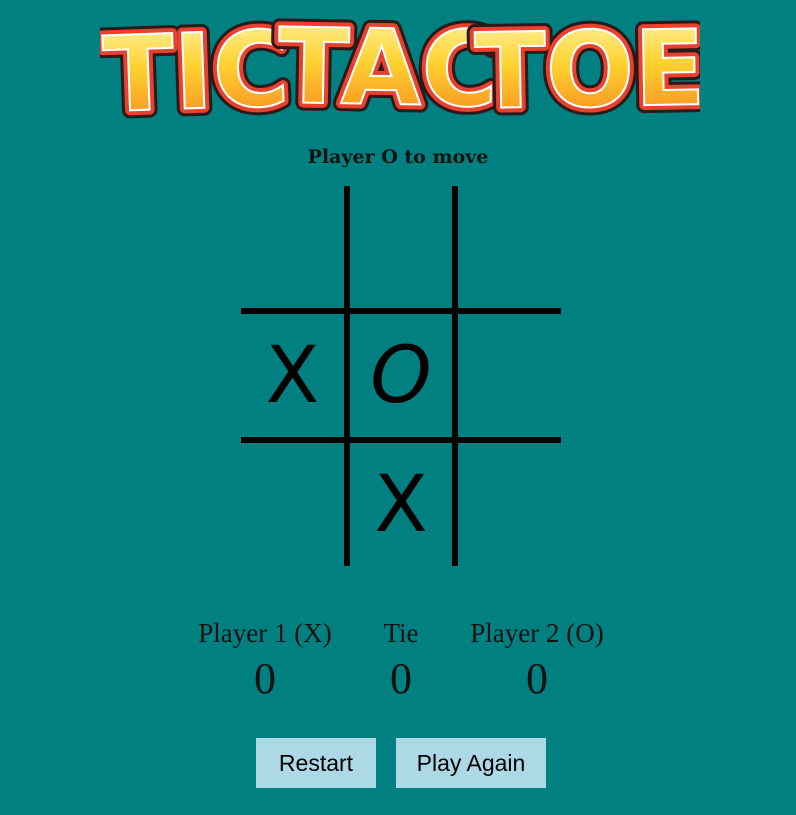  I want to click on score-label-player-1: Player 1 (X), so click(265, 633).